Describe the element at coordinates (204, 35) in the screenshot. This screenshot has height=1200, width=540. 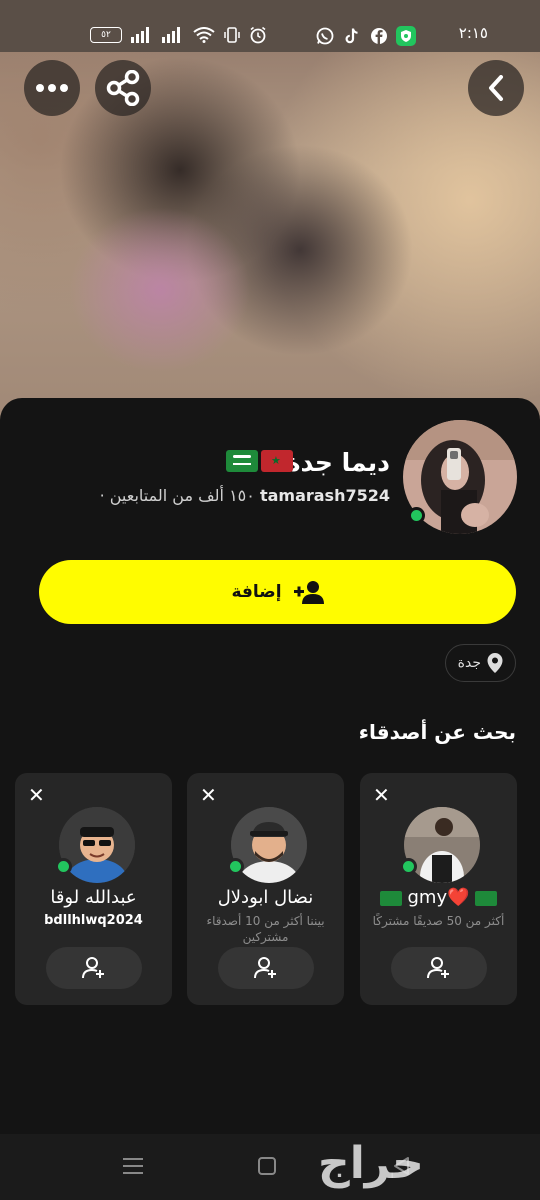
I see `wifi-icon` at that location.